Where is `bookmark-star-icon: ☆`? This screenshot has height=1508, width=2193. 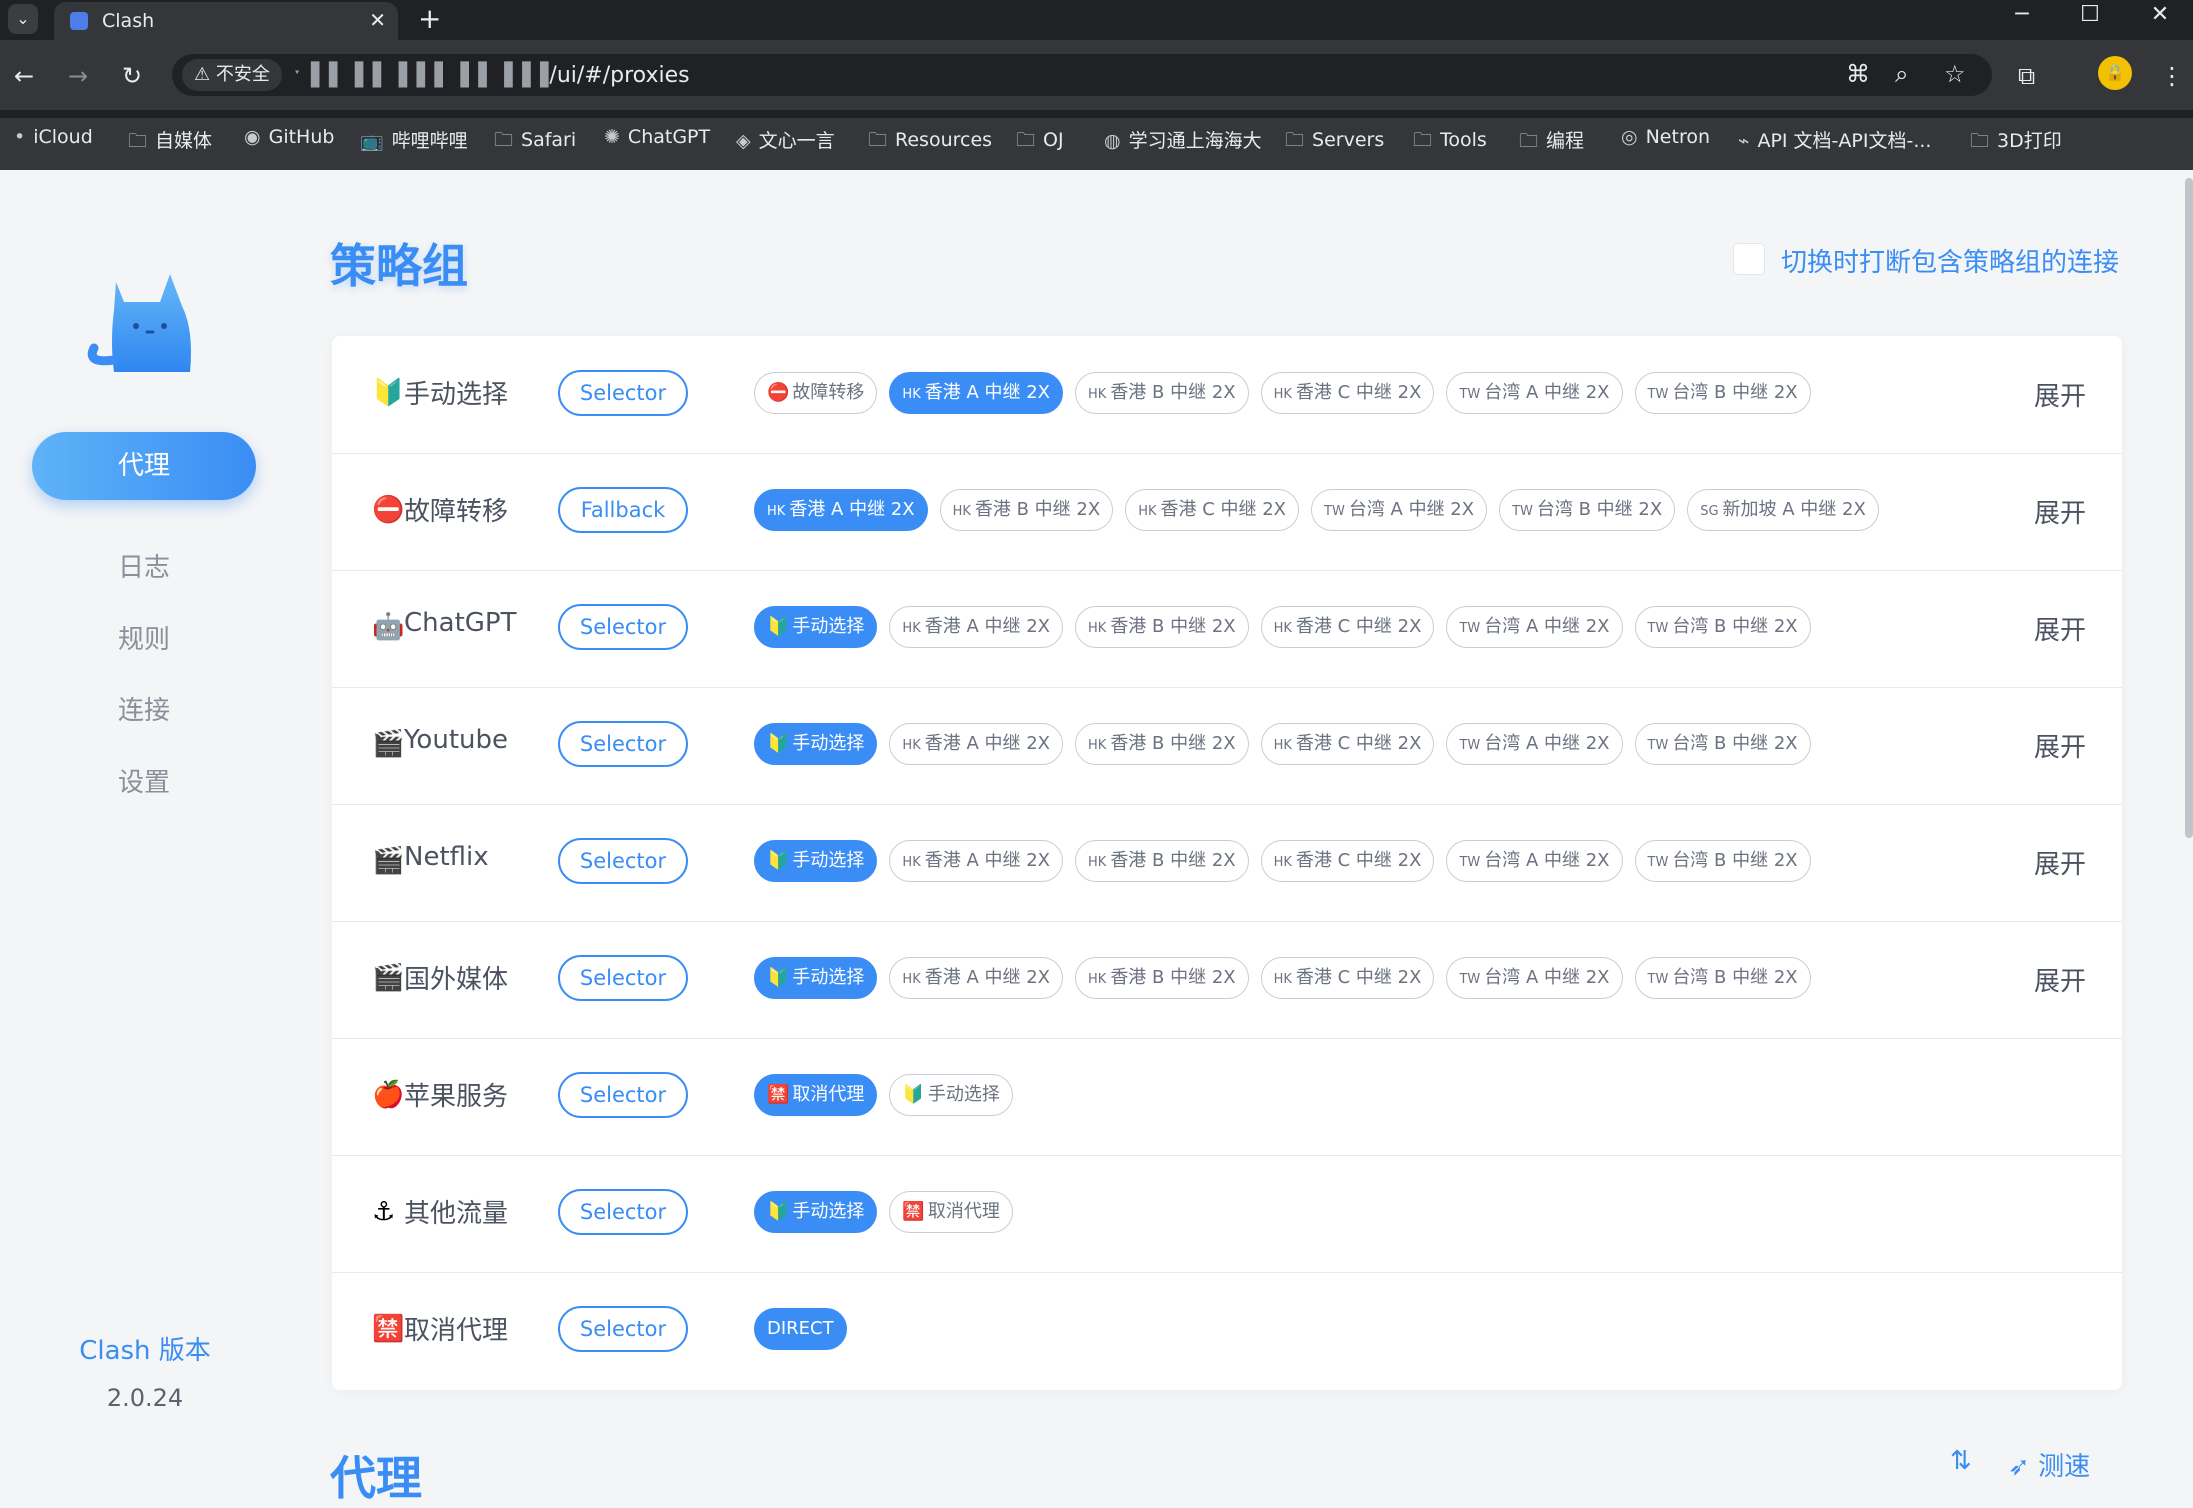
bookmark-star-icon: ☆ is located at coordinates (1955, 74).